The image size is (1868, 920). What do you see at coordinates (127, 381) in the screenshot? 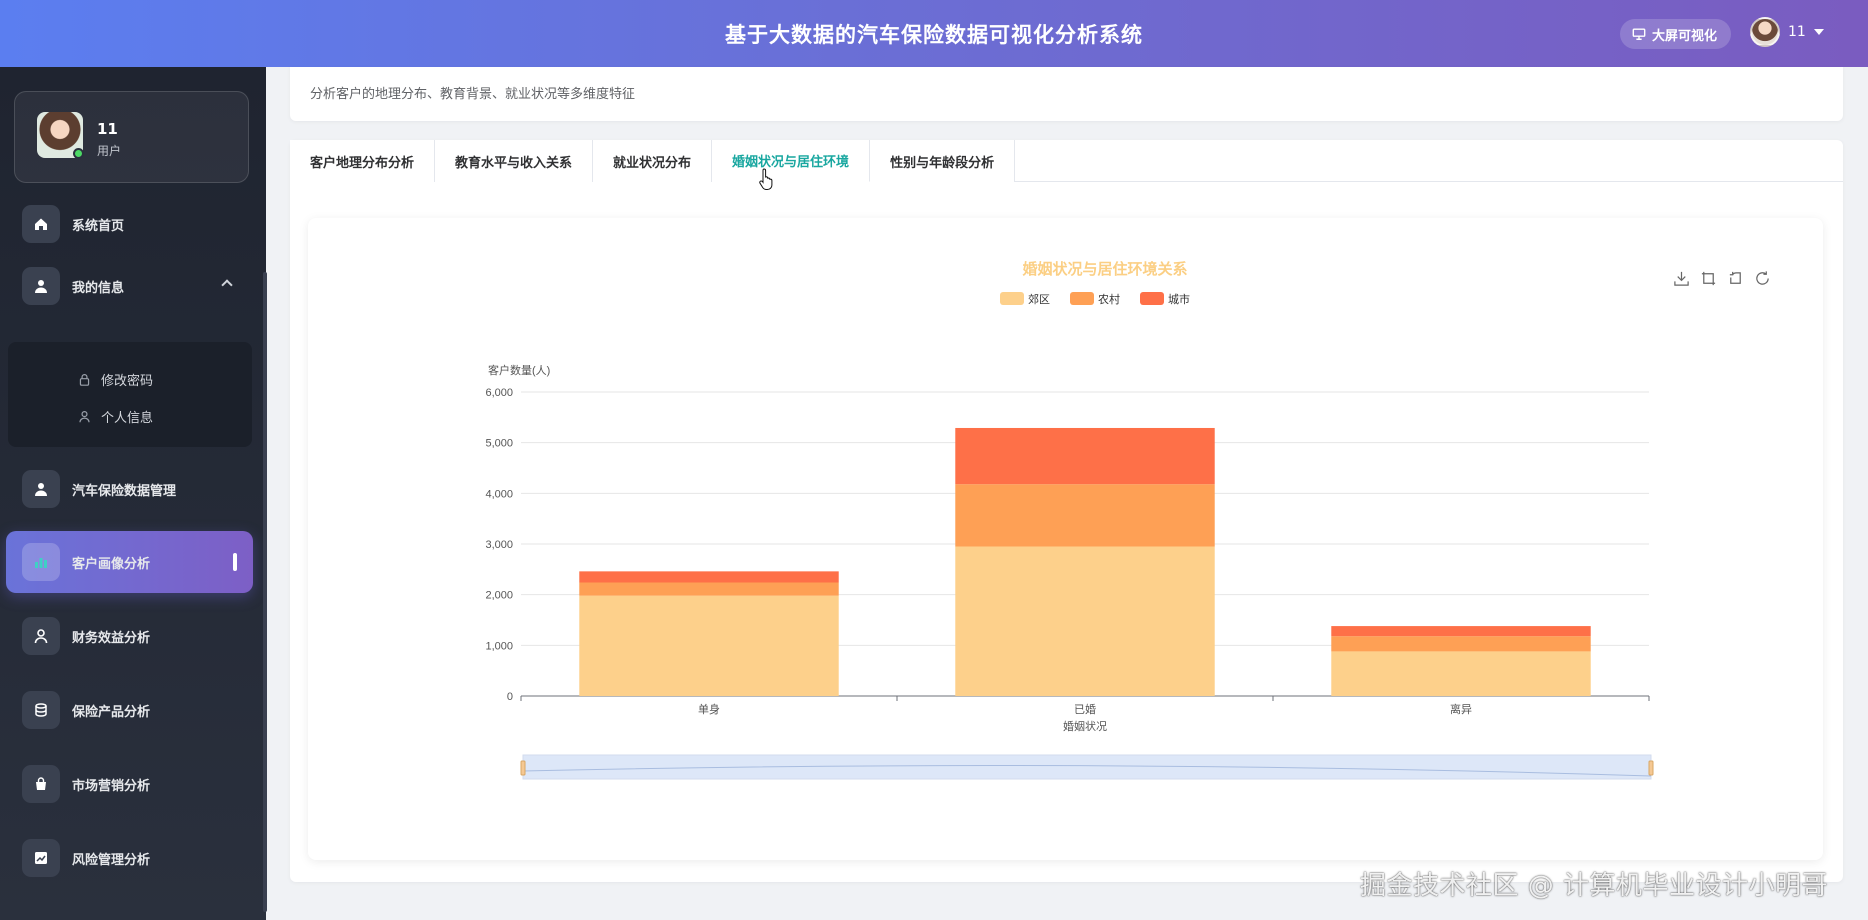
I see `sub-item-label: 修改密码` at bounding box center [127, 381].